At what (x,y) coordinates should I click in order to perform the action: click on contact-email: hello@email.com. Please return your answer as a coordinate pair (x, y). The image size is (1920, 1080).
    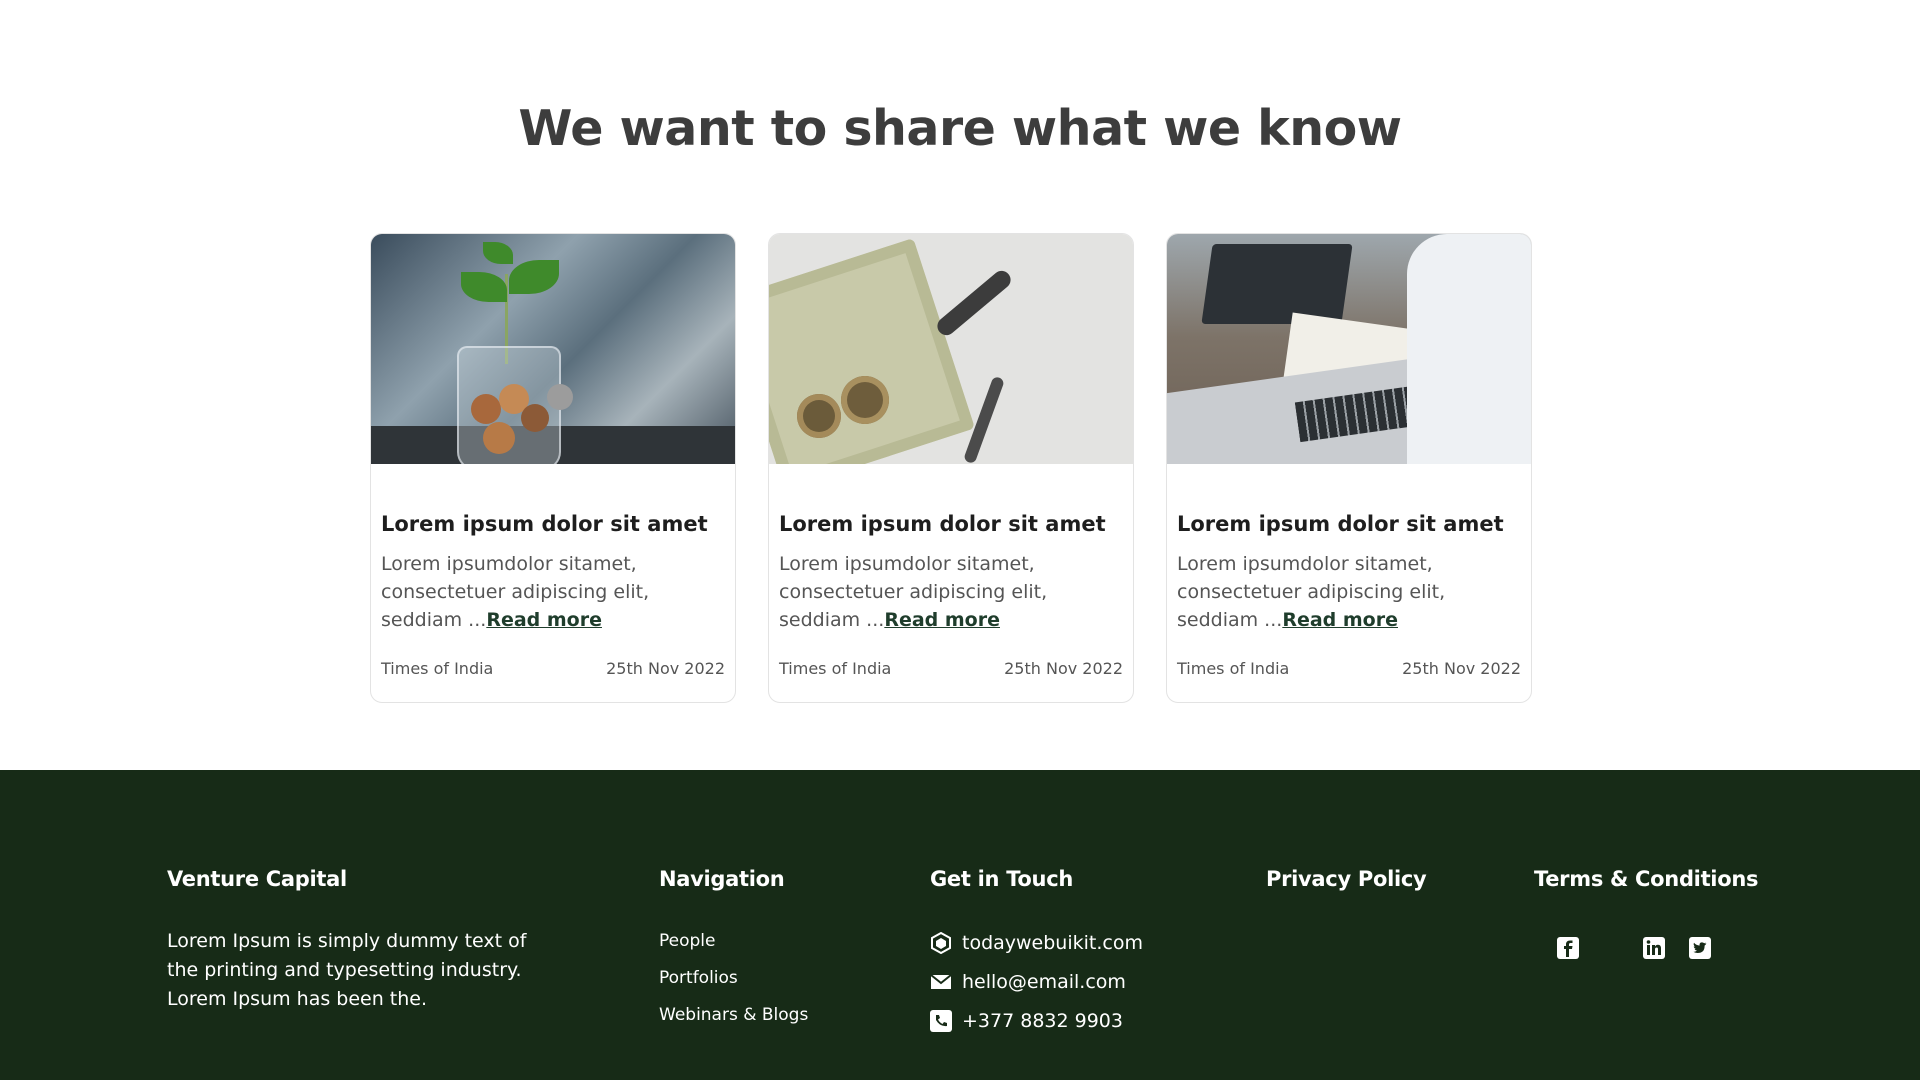
    Looking at the image, I should click on (1036, 981).